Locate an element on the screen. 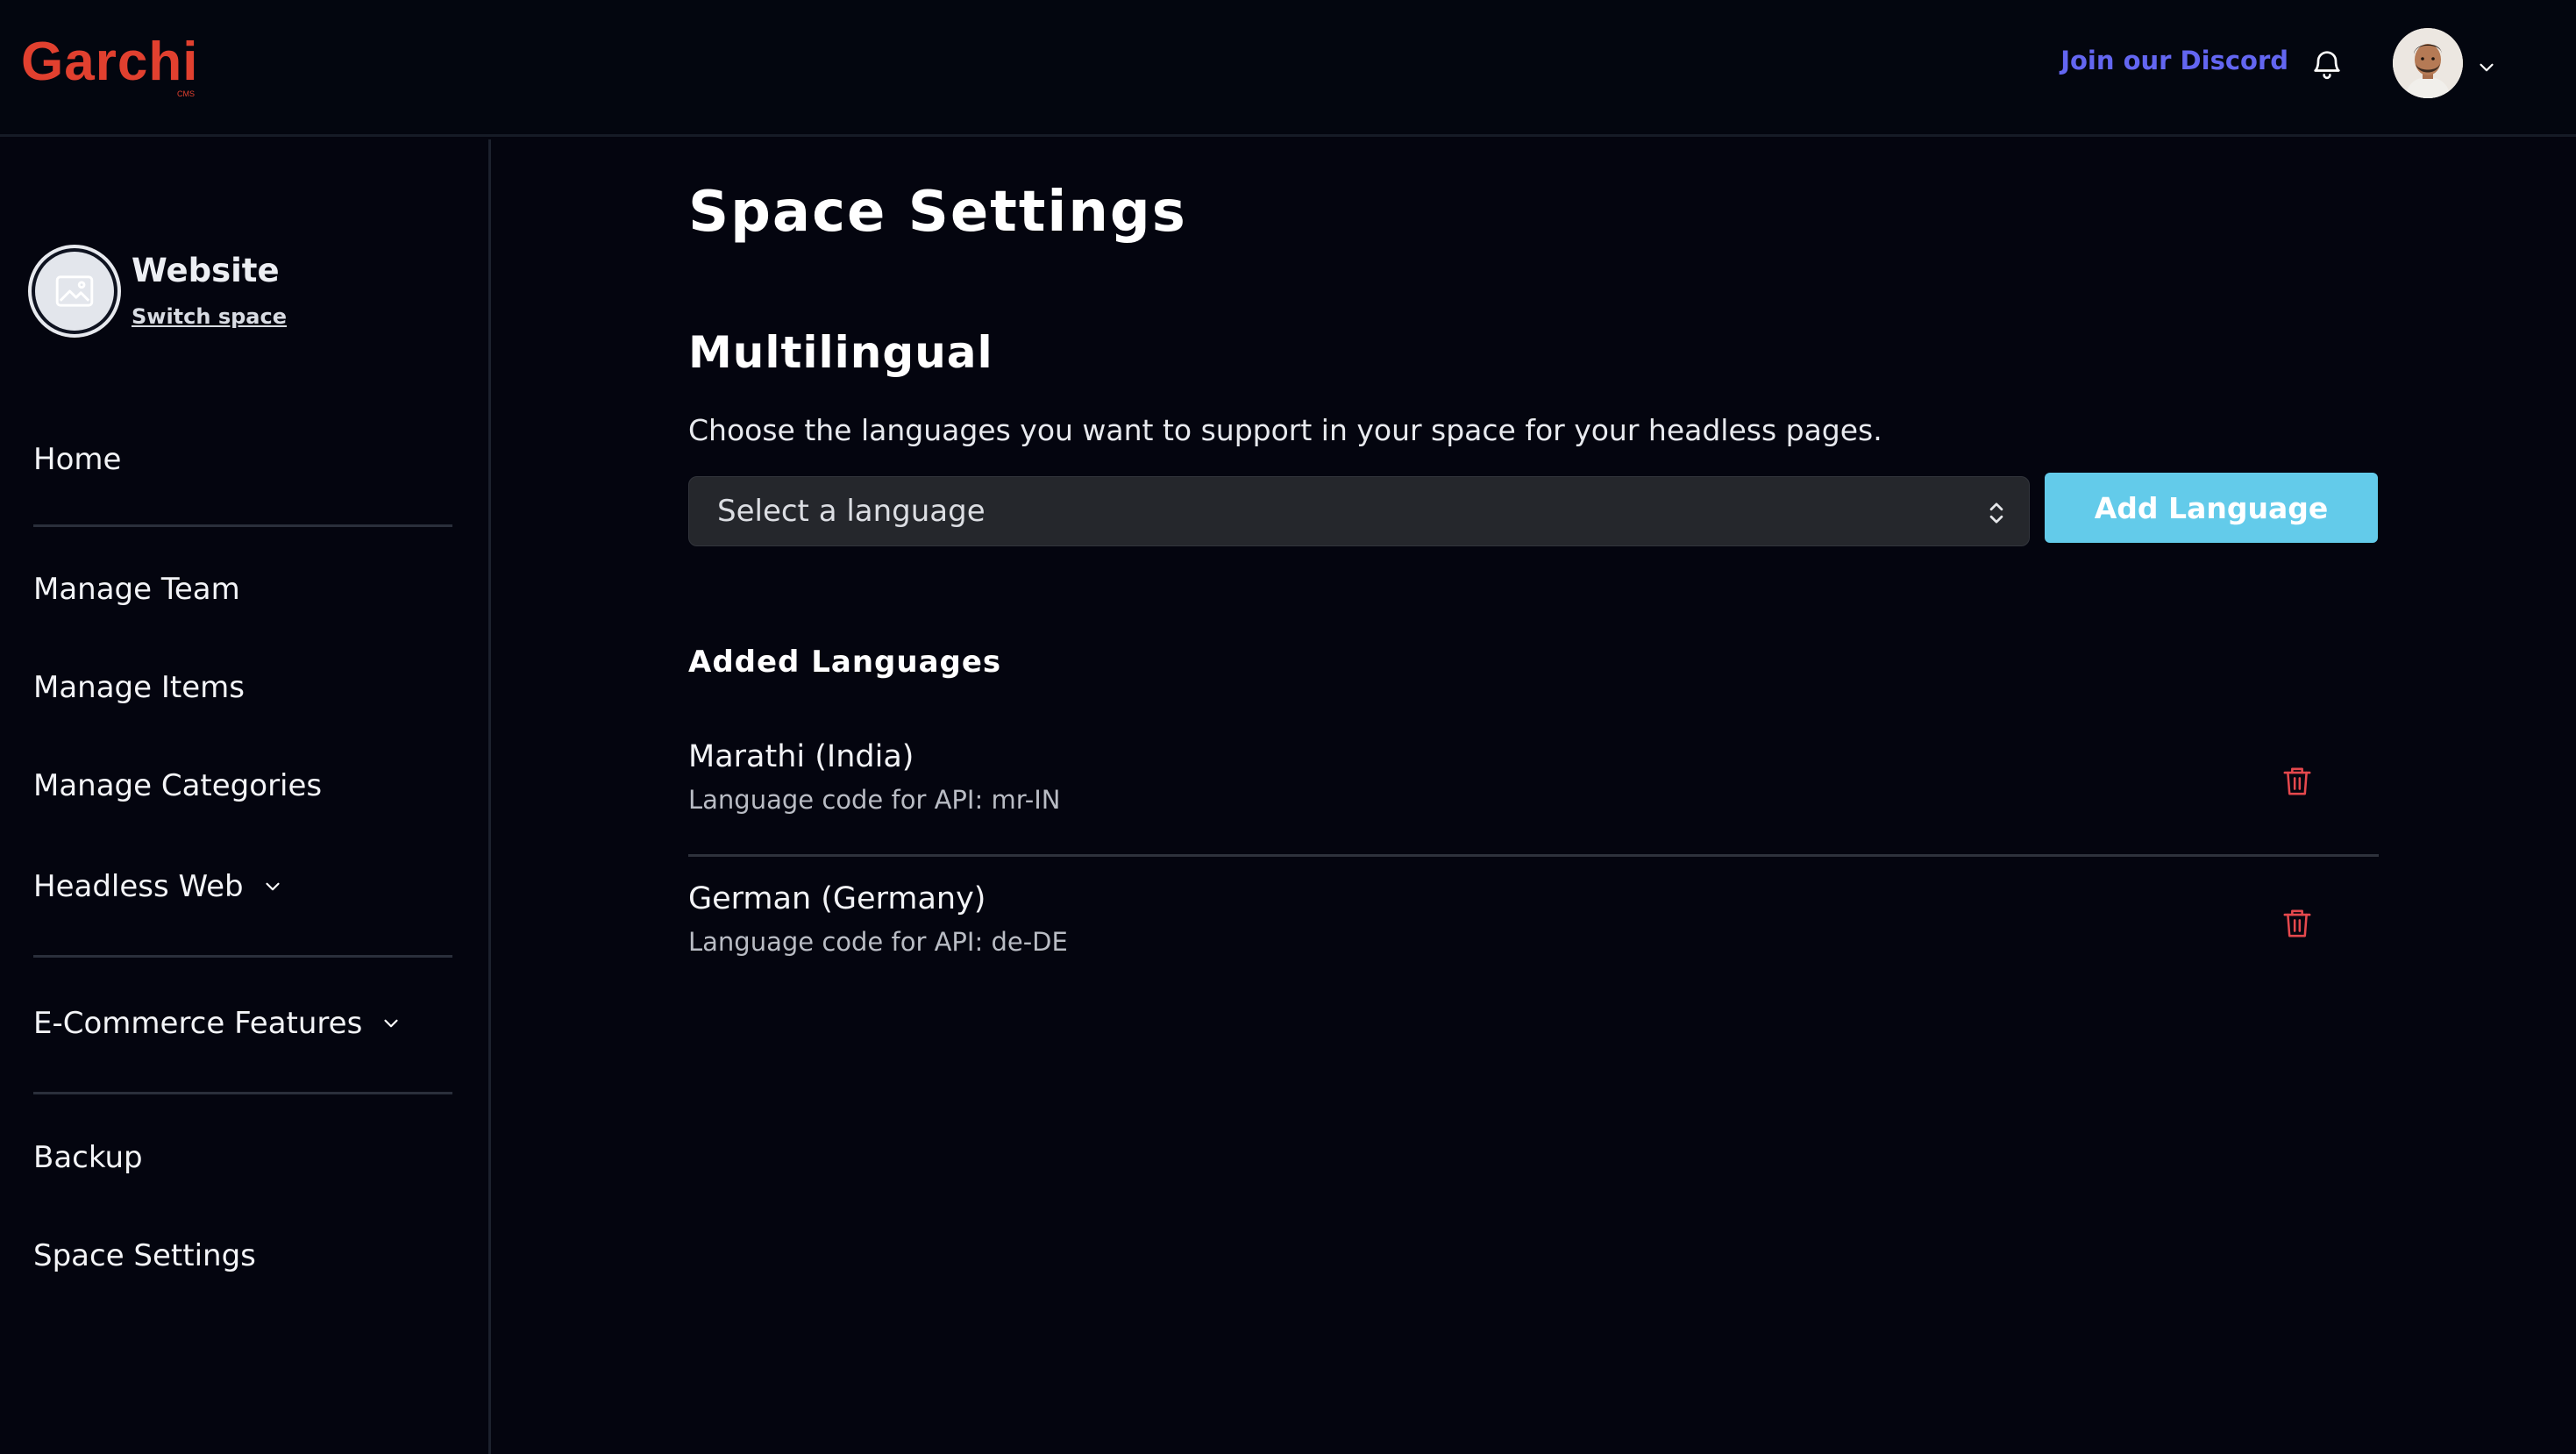 This screenshot has width=2576, height=1454. garchi-logo: Garchi is located at coordinates (109, 62).